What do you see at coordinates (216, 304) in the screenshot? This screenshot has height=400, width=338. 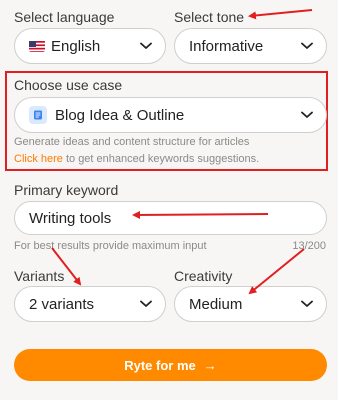 I see `creativity-value: Medium` at bounding box center [216, 304].